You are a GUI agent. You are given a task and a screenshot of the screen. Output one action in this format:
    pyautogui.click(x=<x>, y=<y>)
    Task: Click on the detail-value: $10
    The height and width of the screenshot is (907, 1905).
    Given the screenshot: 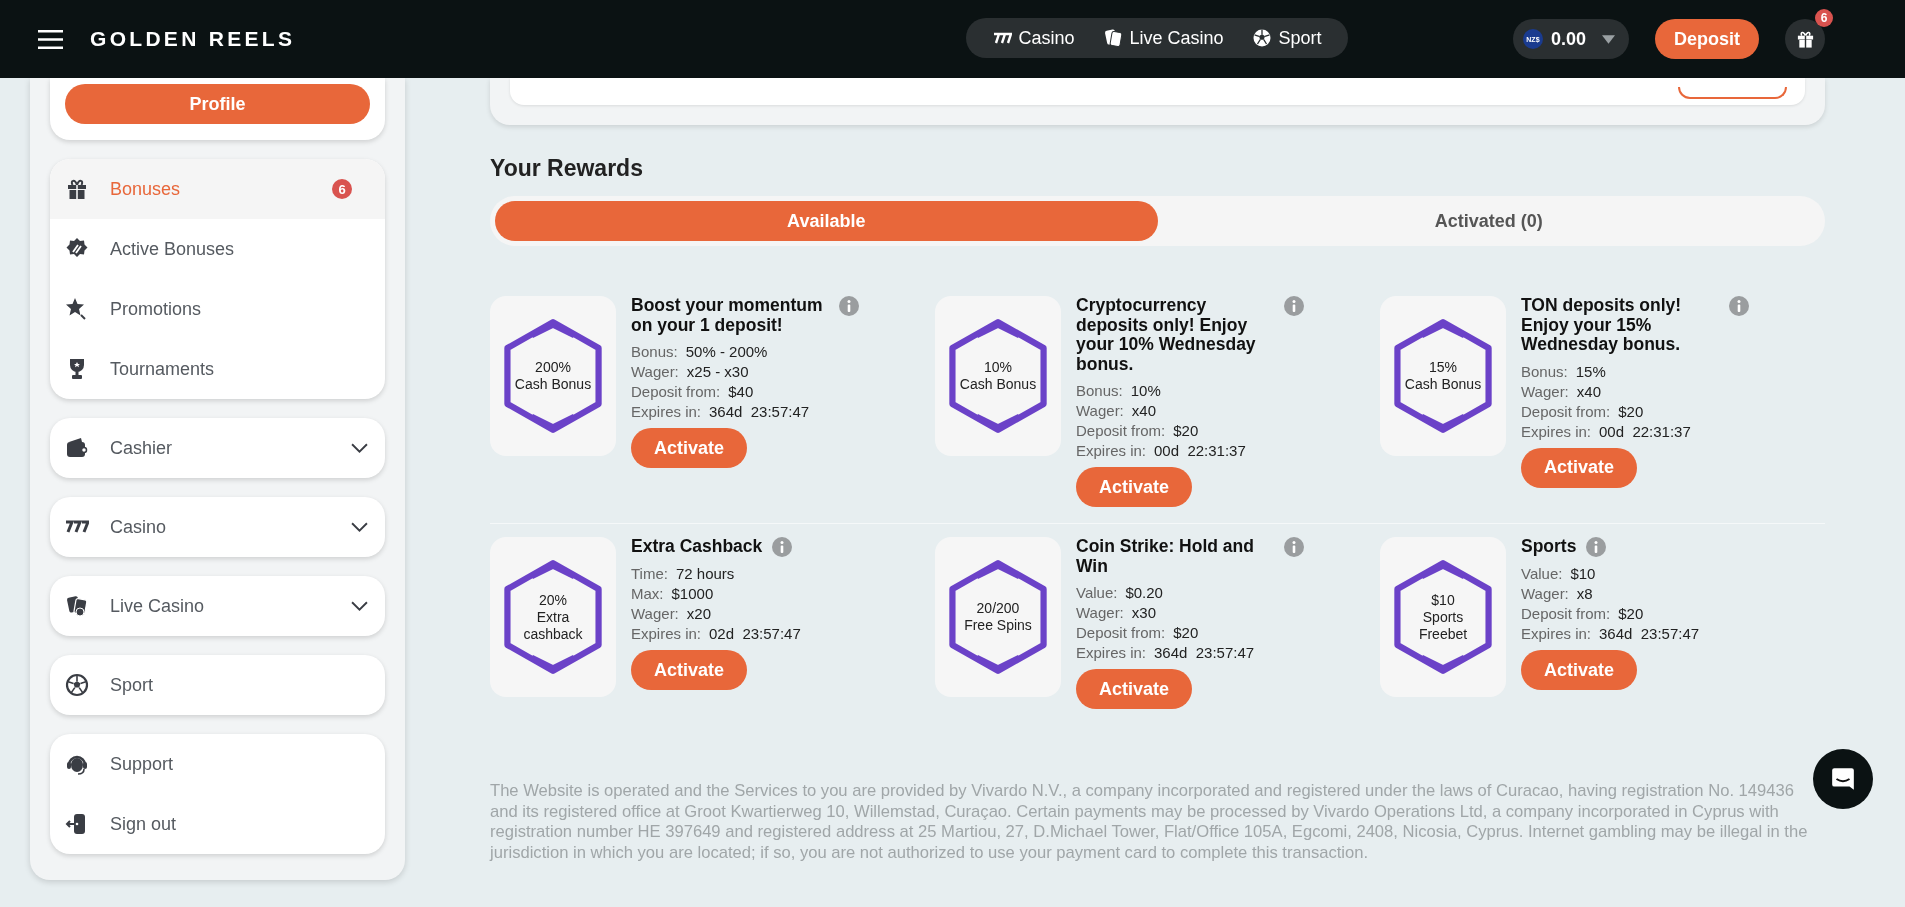 What is the action you would take?
    pyautogui.click(x=1583, y=573)
    